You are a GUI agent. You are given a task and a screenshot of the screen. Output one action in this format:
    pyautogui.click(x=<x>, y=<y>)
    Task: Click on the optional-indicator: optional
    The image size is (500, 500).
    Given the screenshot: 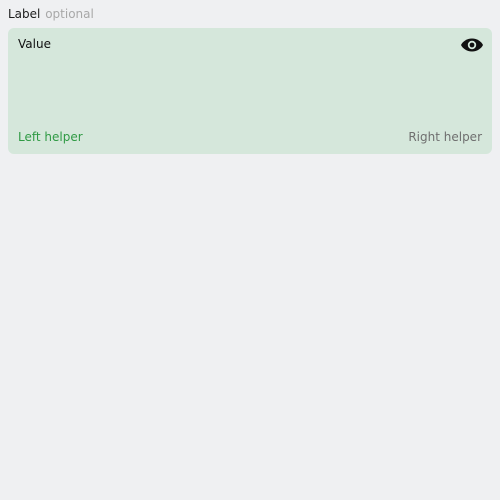 What is the action you would take?
    pyautogui.click(x=69, y=14)
    